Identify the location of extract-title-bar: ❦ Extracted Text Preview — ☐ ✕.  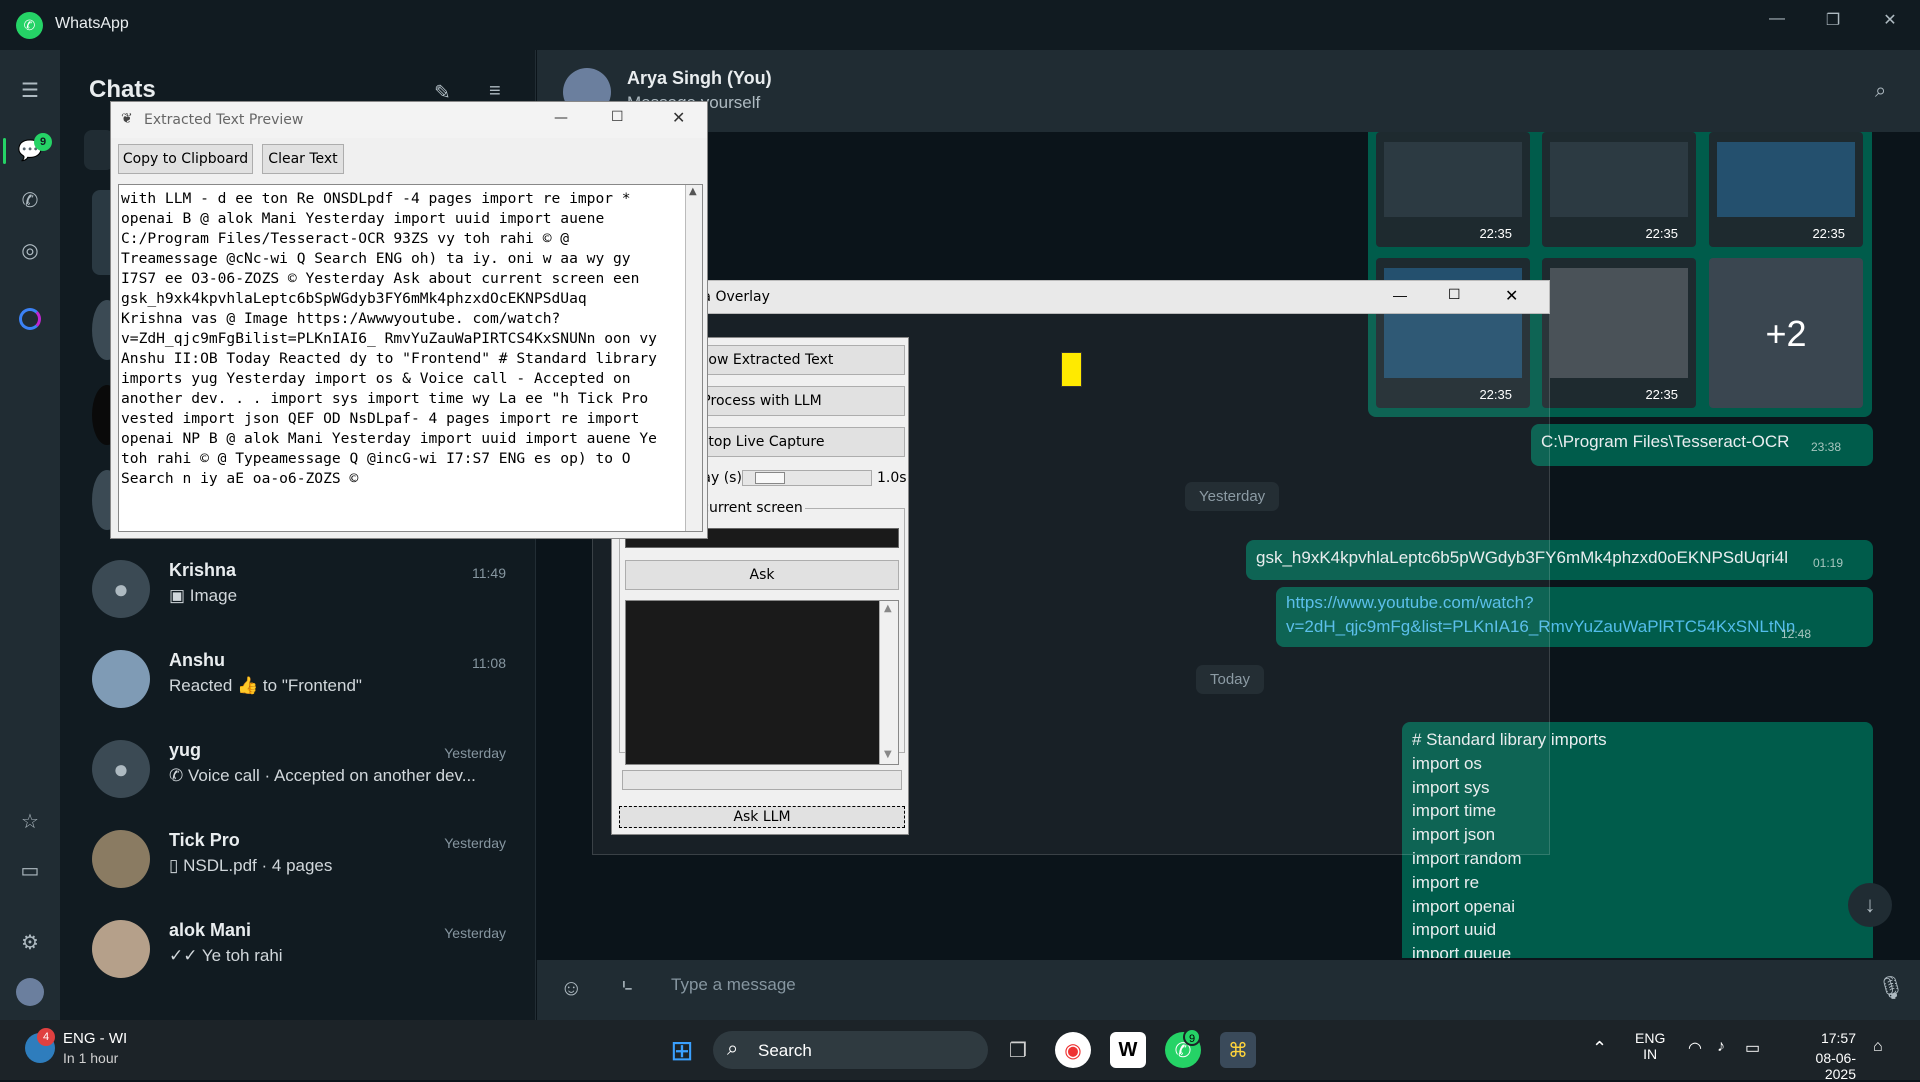
(409, 120).